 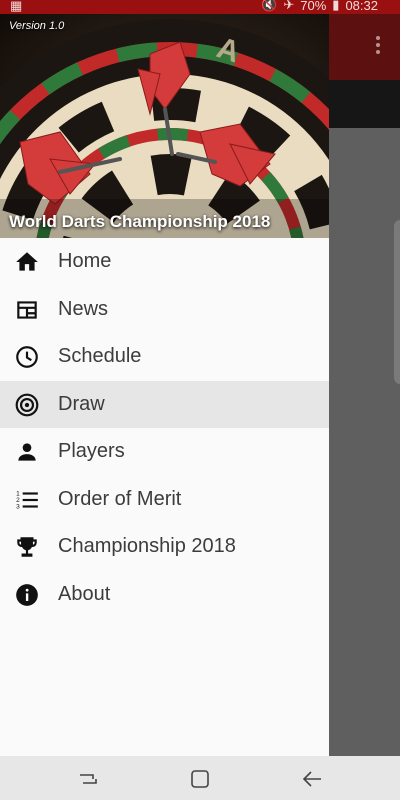 I want to click on mute-icon: 🔇, so click(x=269, y=6).